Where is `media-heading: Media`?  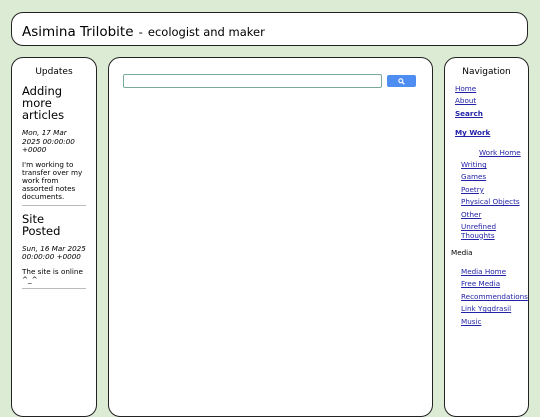
media-heading: Media is located at coordinates (462, 253).